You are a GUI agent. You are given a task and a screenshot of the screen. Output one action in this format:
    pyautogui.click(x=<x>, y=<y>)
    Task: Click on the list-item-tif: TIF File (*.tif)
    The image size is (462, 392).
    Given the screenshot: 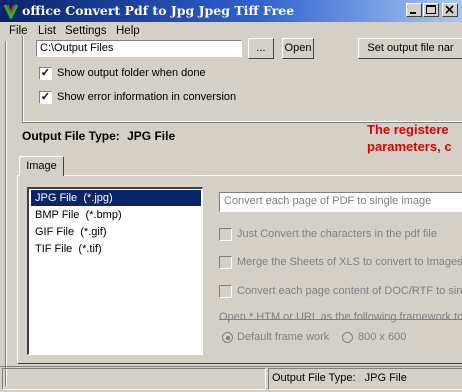 What is the action you would take?
    pyautogui.click(x=116, y=249)
    